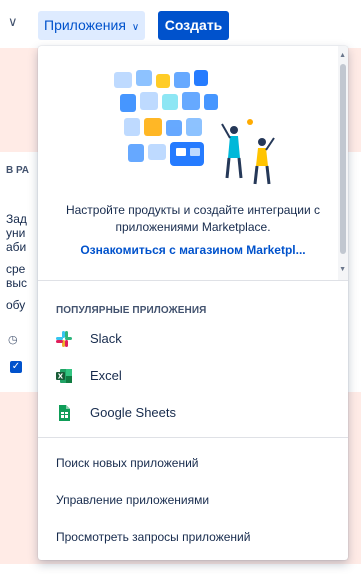 The image size is (361, 574). What do you see at coordinates (16, 247) in the screenshot?
I see `background-text-line: аби` at bounding box center [16, 247].